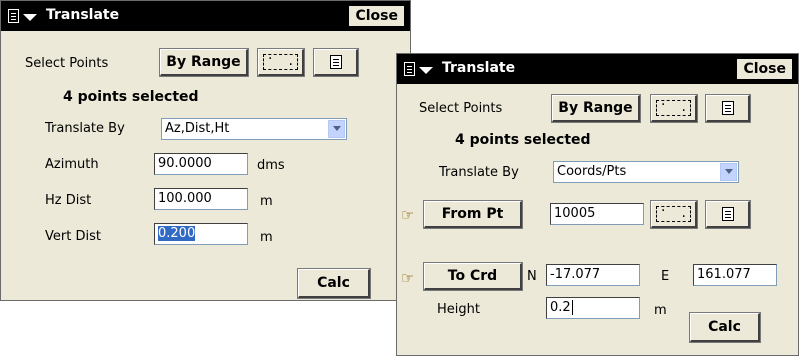 The height and width of the screenshot is (357, 801). What do you see at coordinates (201, 234) in the screenshot?
I see `vert-dist-input: 0.200` at bounding box center [201, 234].